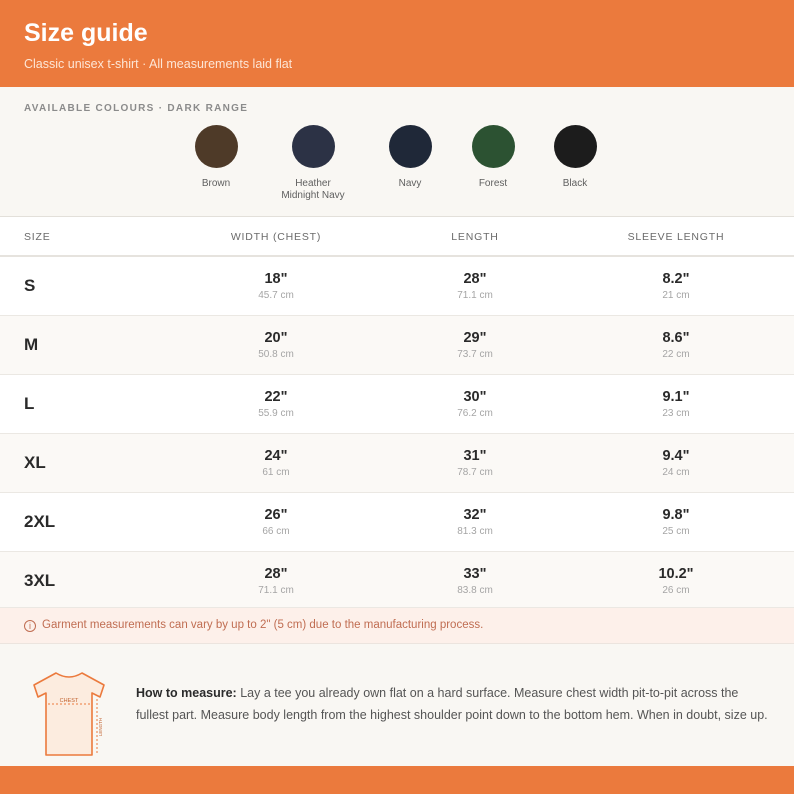  What do you see at coordinates (100, 727) in the screenshot?
I see `length-label: LENGTH` at bounding box center [100, 727].